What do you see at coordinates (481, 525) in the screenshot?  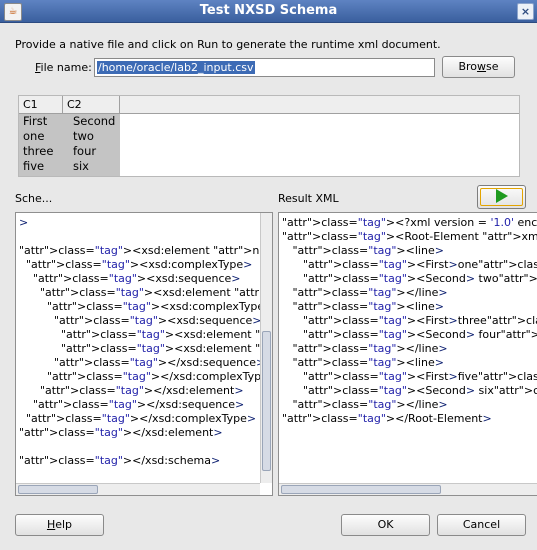 I see `cancel-button: Cancel` at bounding box center [481, 525].